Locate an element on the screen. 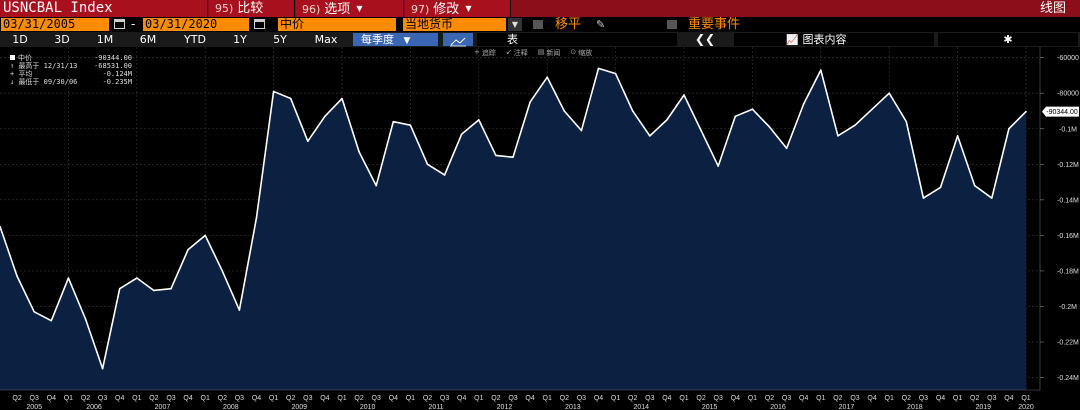  y-tick-label: -0.16M is located at coordinates (1068, 236).